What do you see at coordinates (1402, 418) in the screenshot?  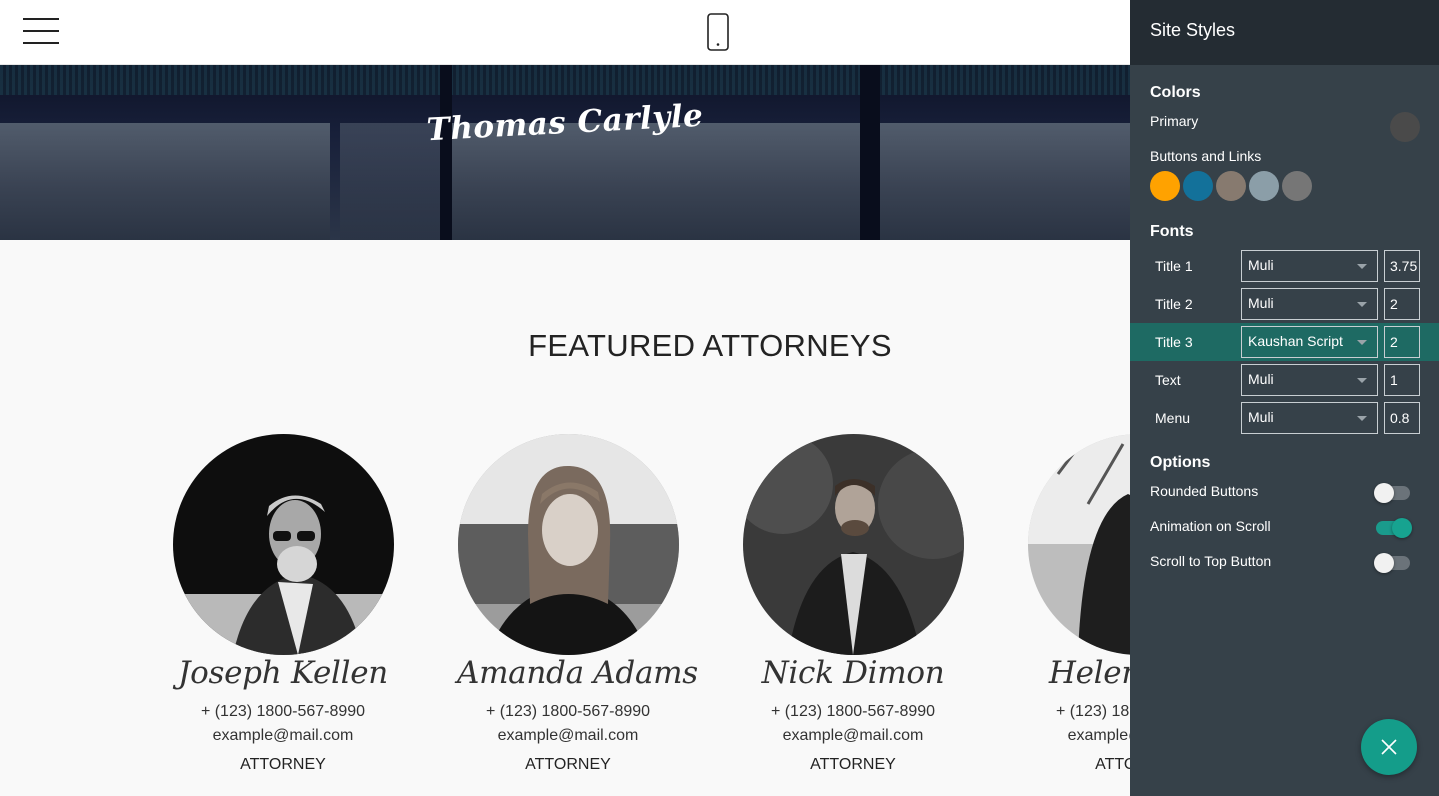 I see `font-size-input: 0.8` at bounding box center [1402, 418].